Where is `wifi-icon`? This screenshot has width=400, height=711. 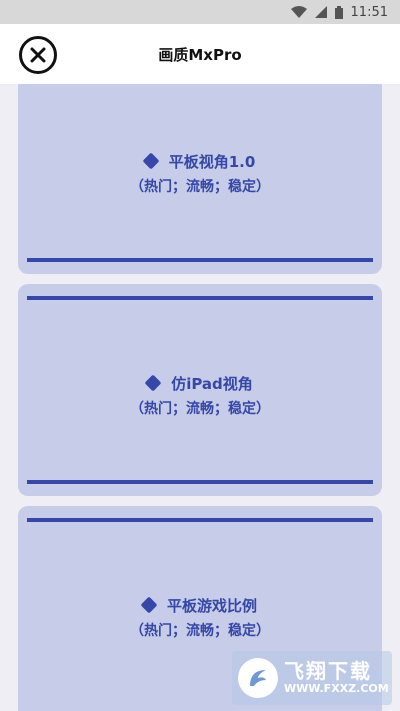 wifi-icon is located at coordinates (298, 12).